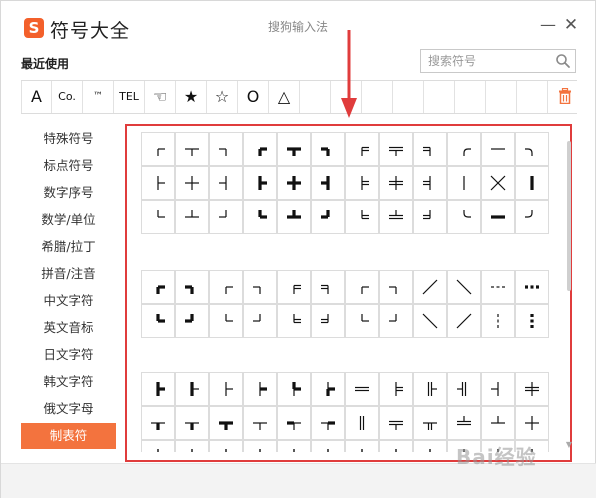 This screenshot has width=596, height=498. I want to click on recent-symbol: TEL, so click(129, 97).